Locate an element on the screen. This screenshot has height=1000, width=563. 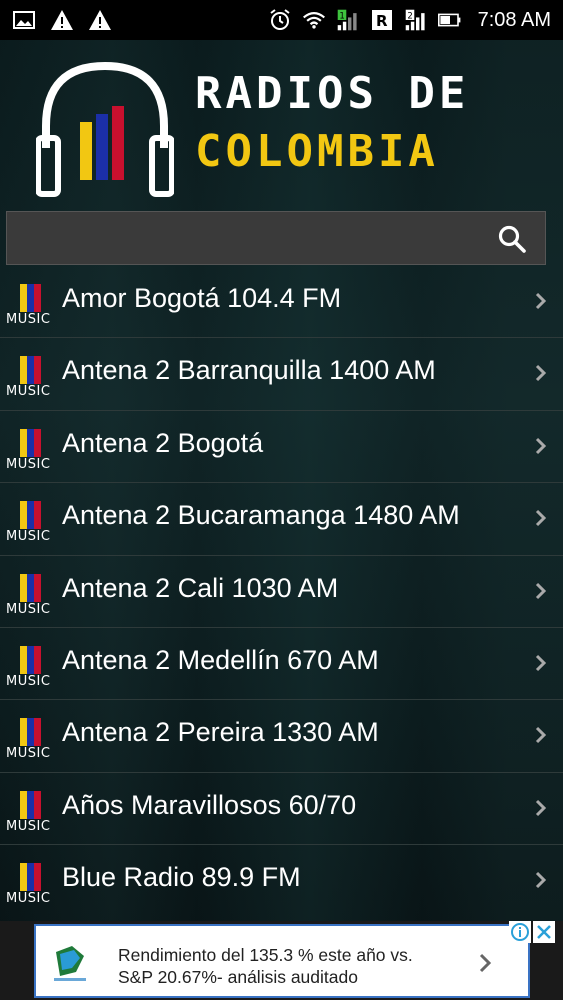
search-icon is located at coordinates (512, 239).